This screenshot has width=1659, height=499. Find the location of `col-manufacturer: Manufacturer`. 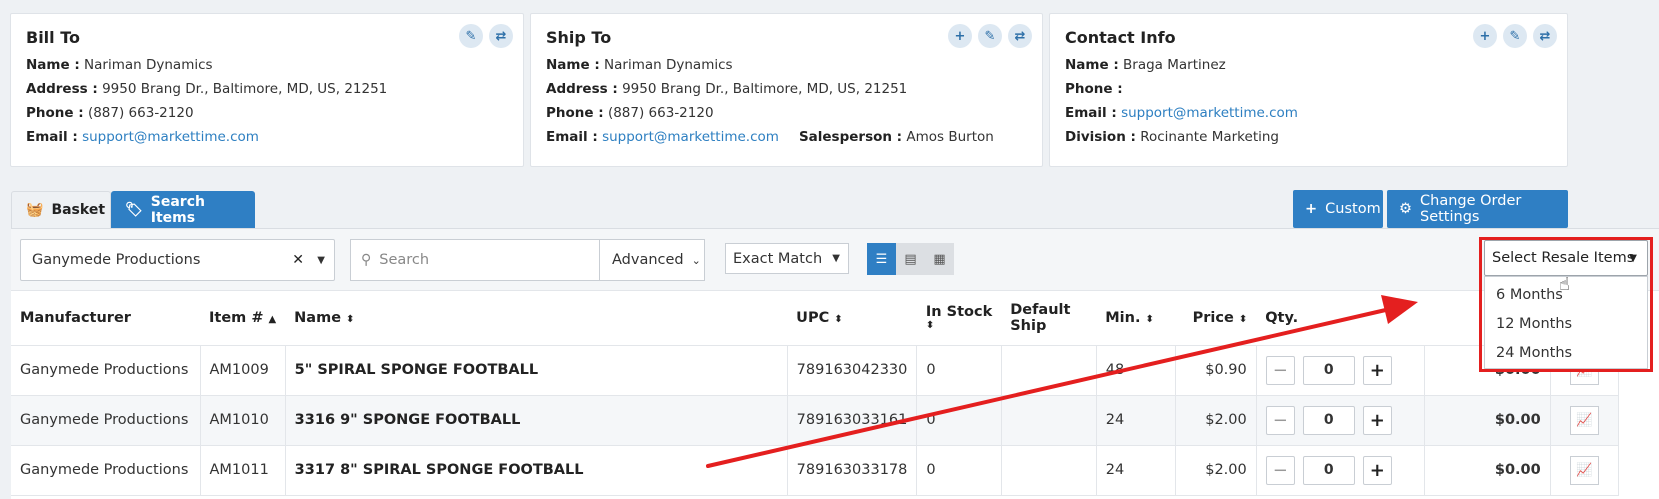

col-manufacturer: Manufacturer is located at coordinates (105, 318).